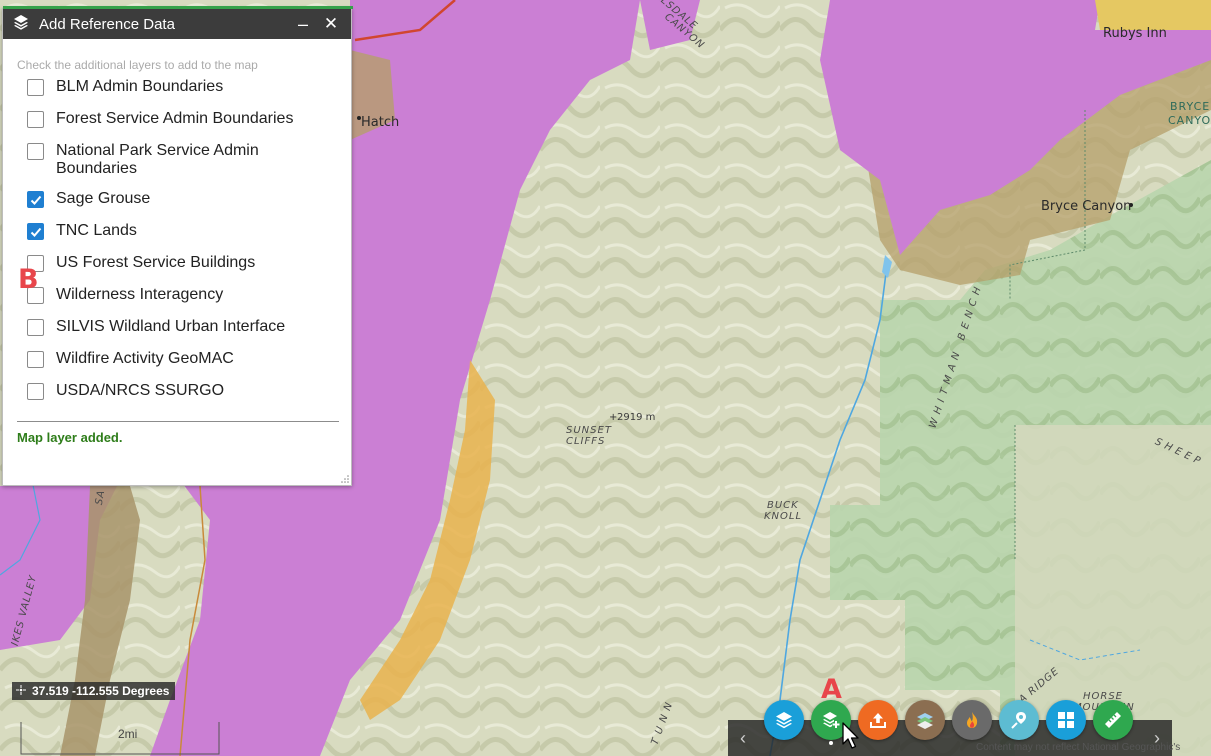 The width and height of the screenshot is (1211, 756). I want to click on marker-icon, so click(1018, 720).